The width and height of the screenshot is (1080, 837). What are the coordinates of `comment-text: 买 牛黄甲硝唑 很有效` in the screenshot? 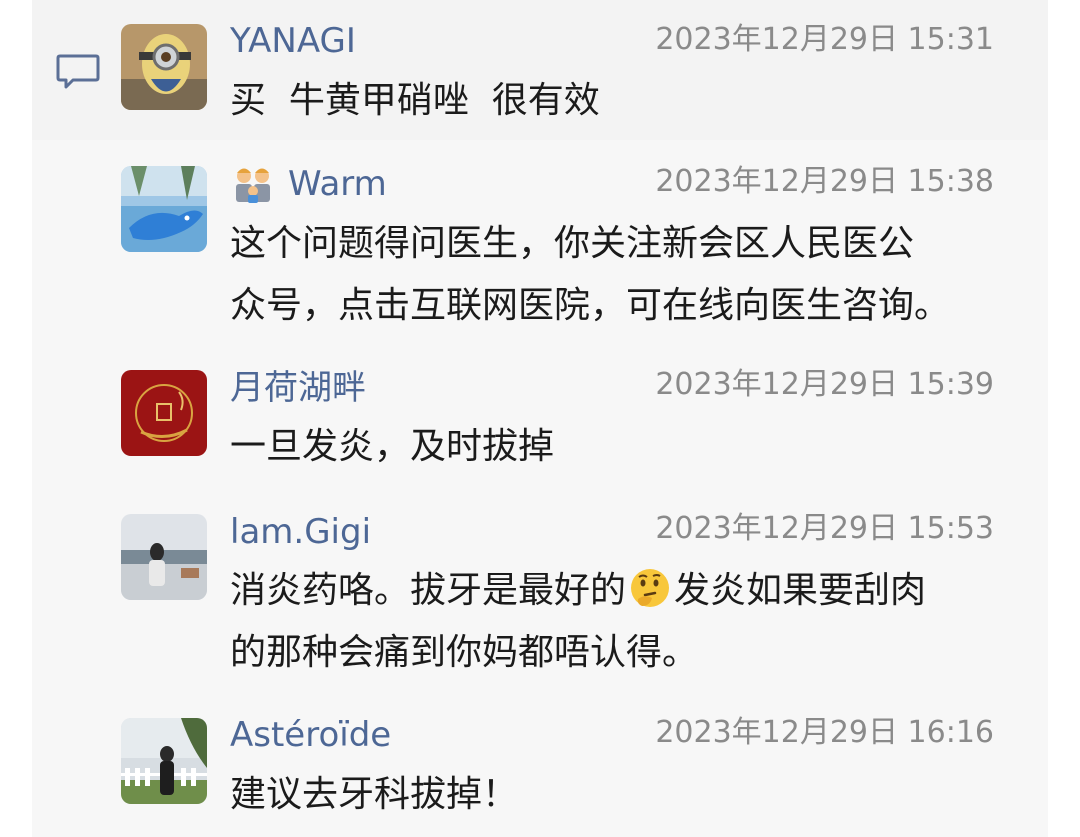 It's located at (415, 100).